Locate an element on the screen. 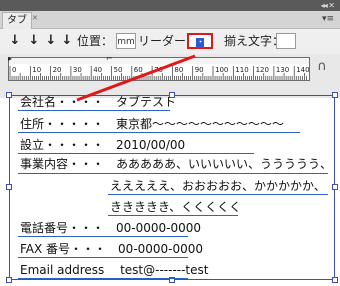 The width and height of the screenshot is (340, 286). left-indent-marker-icon: ▸ is located at coordinates (10, 58).